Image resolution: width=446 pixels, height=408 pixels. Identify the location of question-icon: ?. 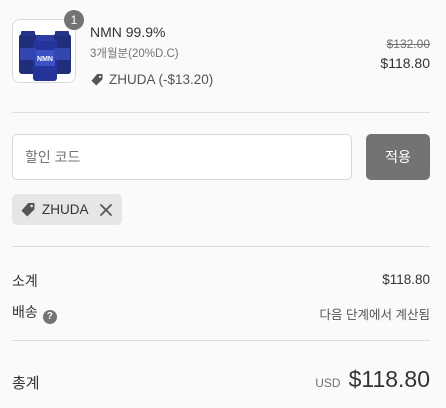
(49, 316).